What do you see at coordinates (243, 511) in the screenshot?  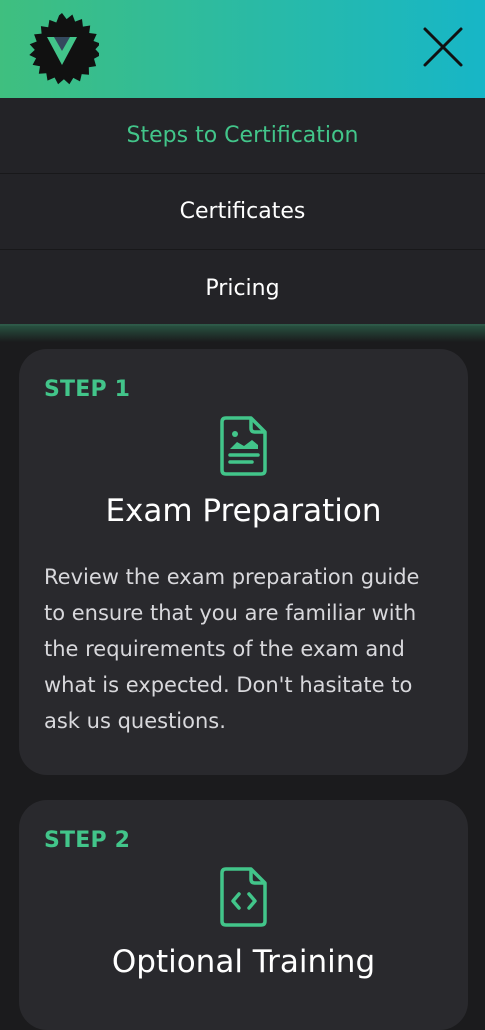 I see `step-title: Exam Preparation` at bounding box center [243, 511].